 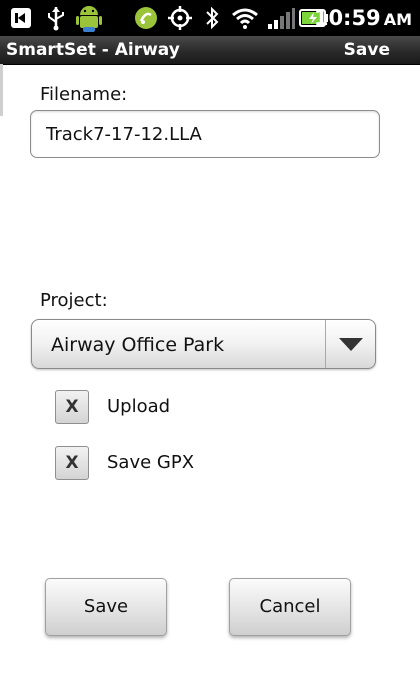 What do you see at coordinates (139, 406) in the screenshot?
I see `upload-label: Upload` at bounding box center [139, 406].